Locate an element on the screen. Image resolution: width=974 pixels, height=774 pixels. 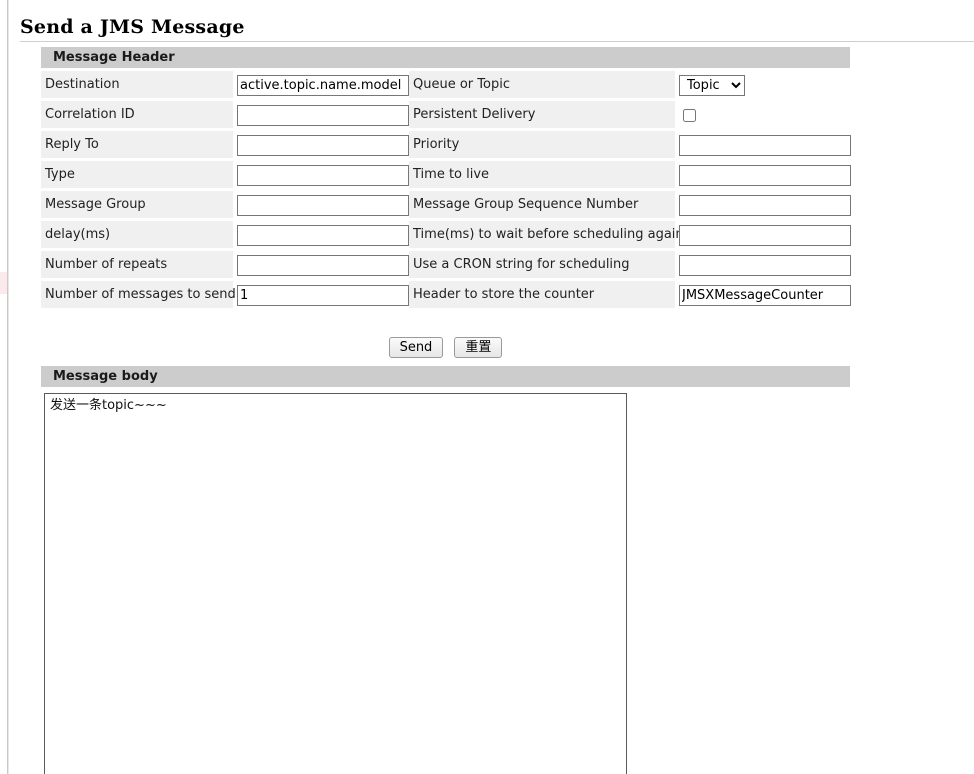
row-label-cron-string: Use a CRON string for scheduling is located at coordinates (542, 264).